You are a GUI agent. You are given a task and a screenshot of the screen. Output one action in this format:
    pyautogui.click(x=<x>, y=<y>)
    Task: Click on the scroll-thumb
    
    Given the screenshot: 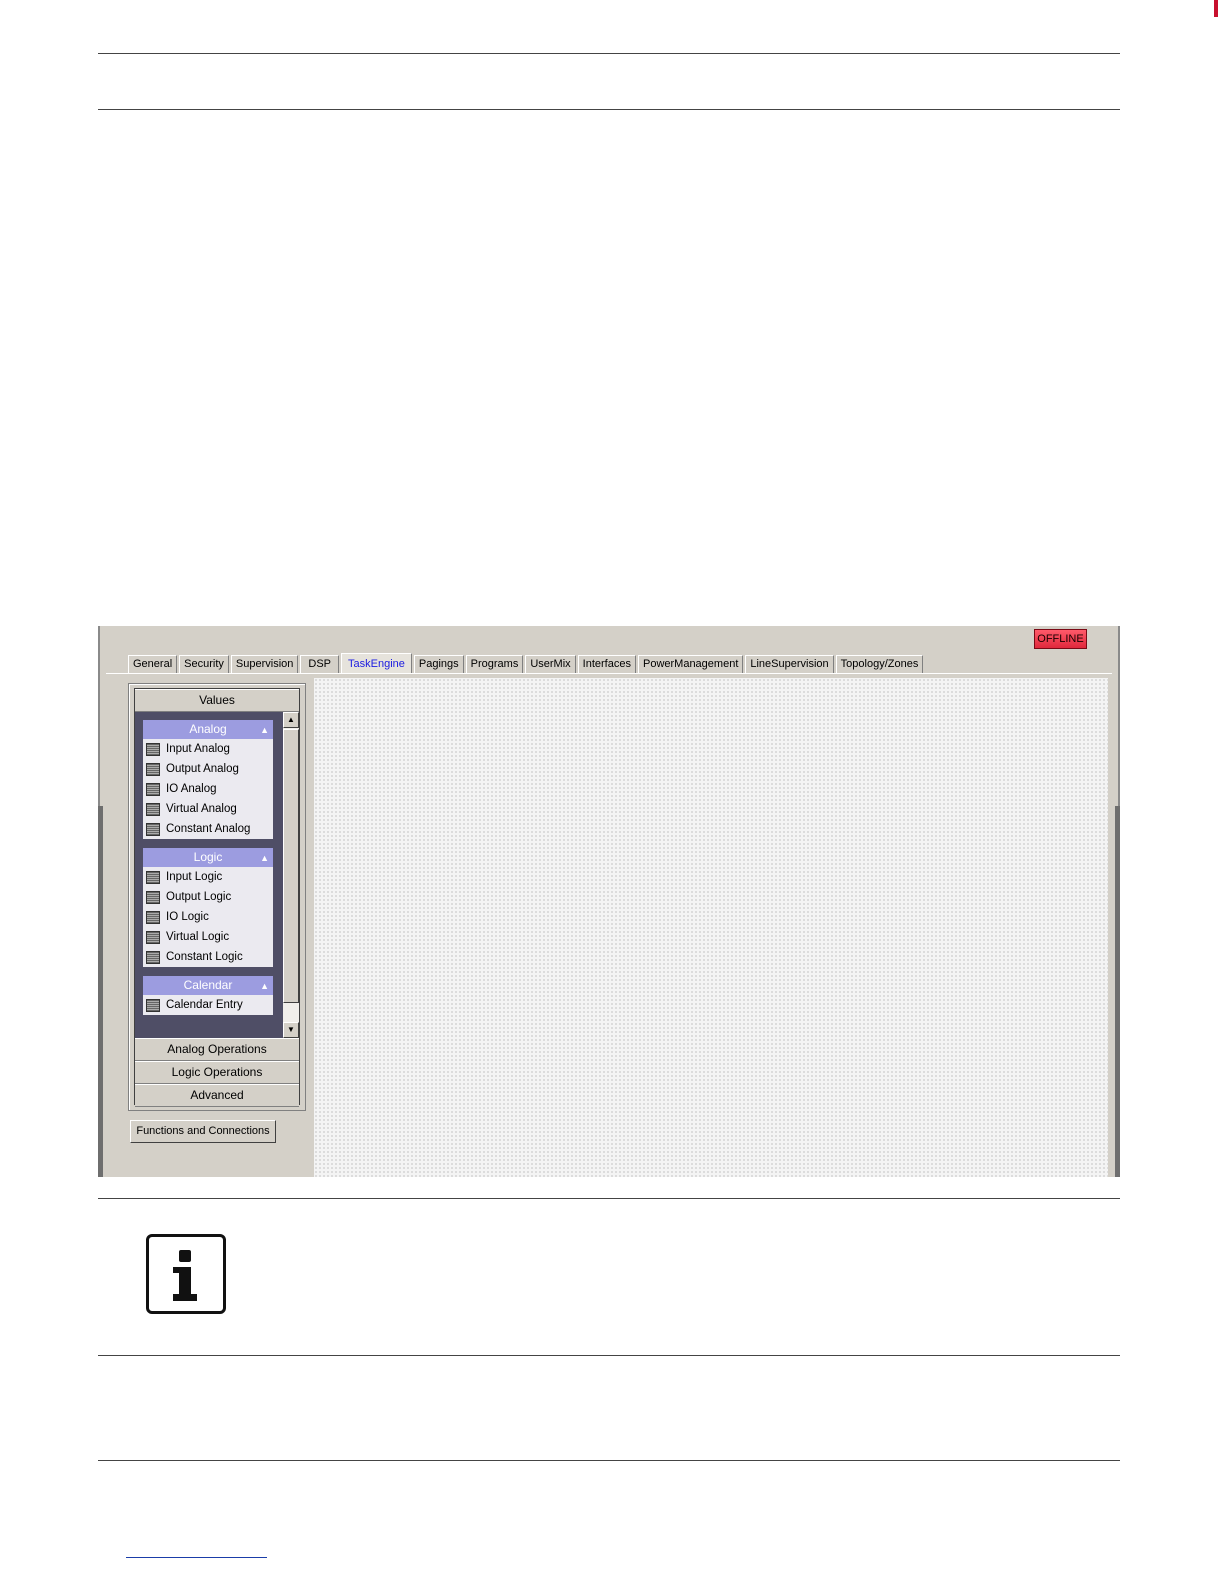 What is the action you would take?
    pyautogui.click(x=291, y=866)
    